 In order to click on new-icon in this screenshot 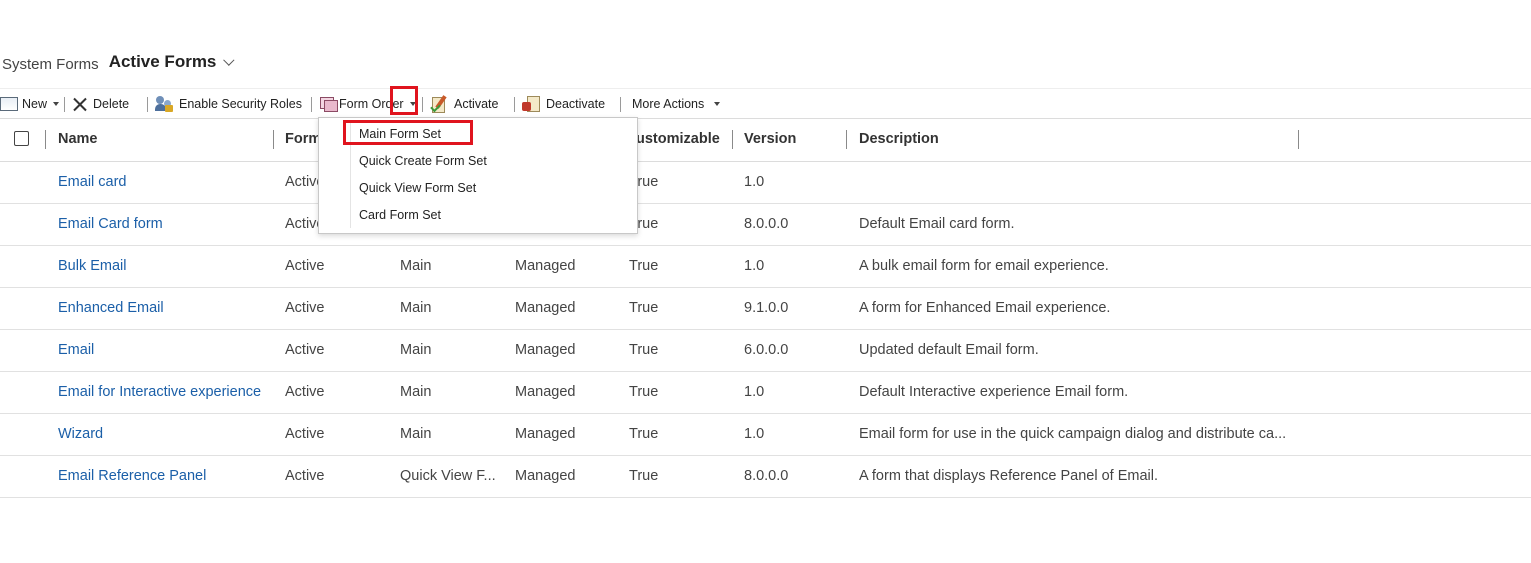, I will do `click(9, 103)`.